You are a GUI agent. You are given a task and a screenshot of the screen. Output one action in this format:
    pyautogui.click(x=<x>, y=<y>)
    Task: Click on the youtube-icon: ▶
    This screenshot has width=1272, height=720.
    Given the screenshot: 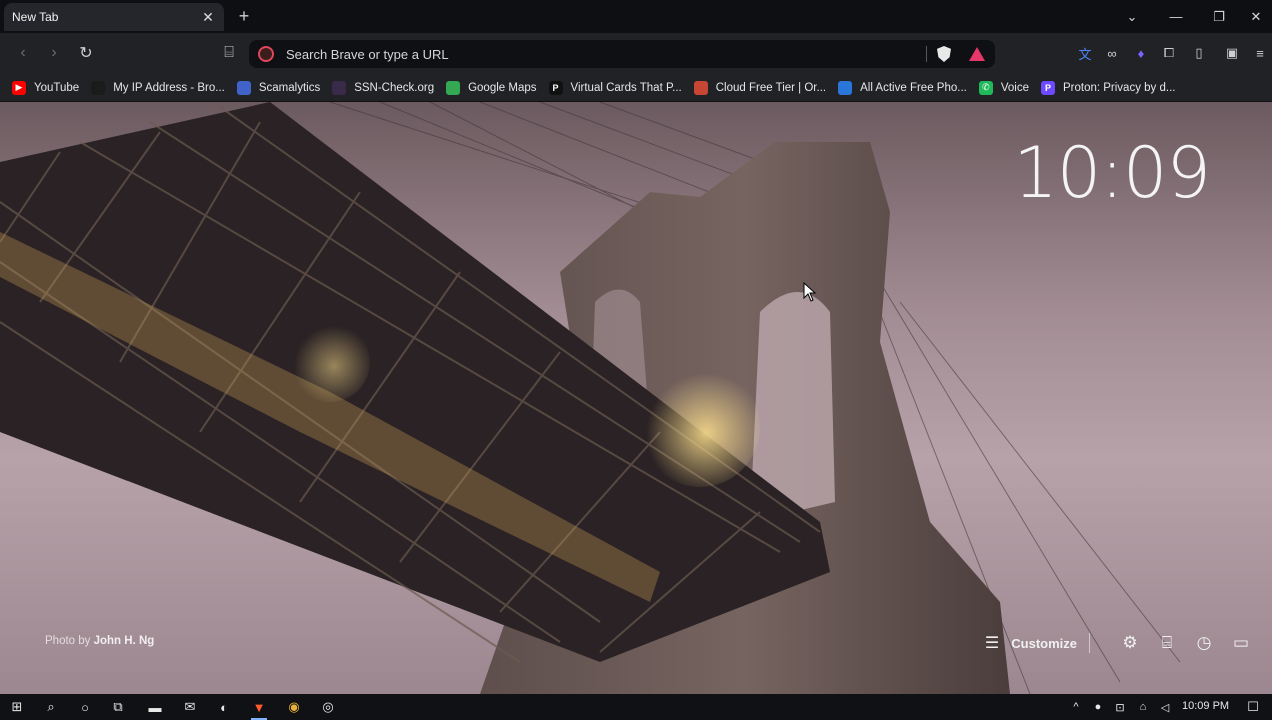 What is the action you would take?
    pyautogui.click(x=19, y=87)
    